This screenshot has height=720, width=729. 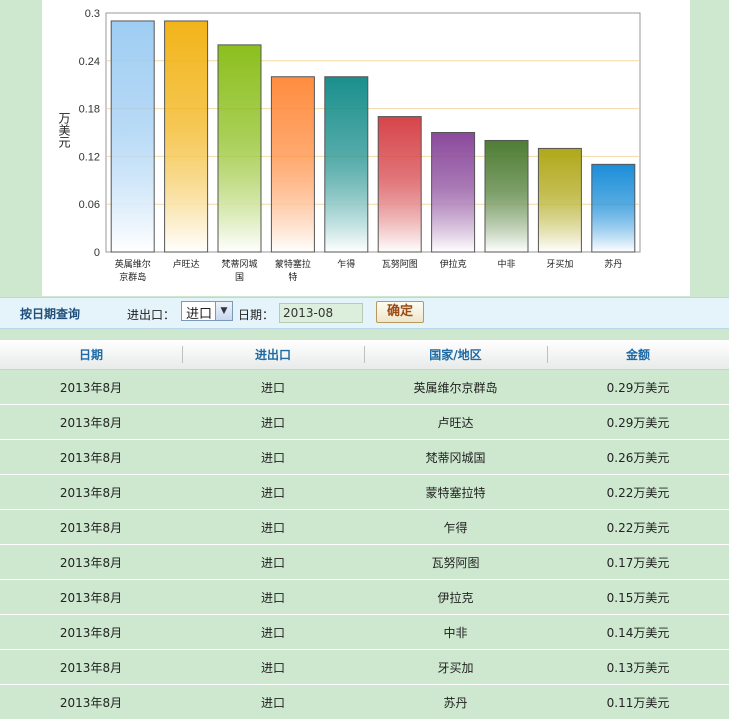 I want to click on table-header-row: 日期 进出口 国家/地区 金额, so click(x=364, y=355).